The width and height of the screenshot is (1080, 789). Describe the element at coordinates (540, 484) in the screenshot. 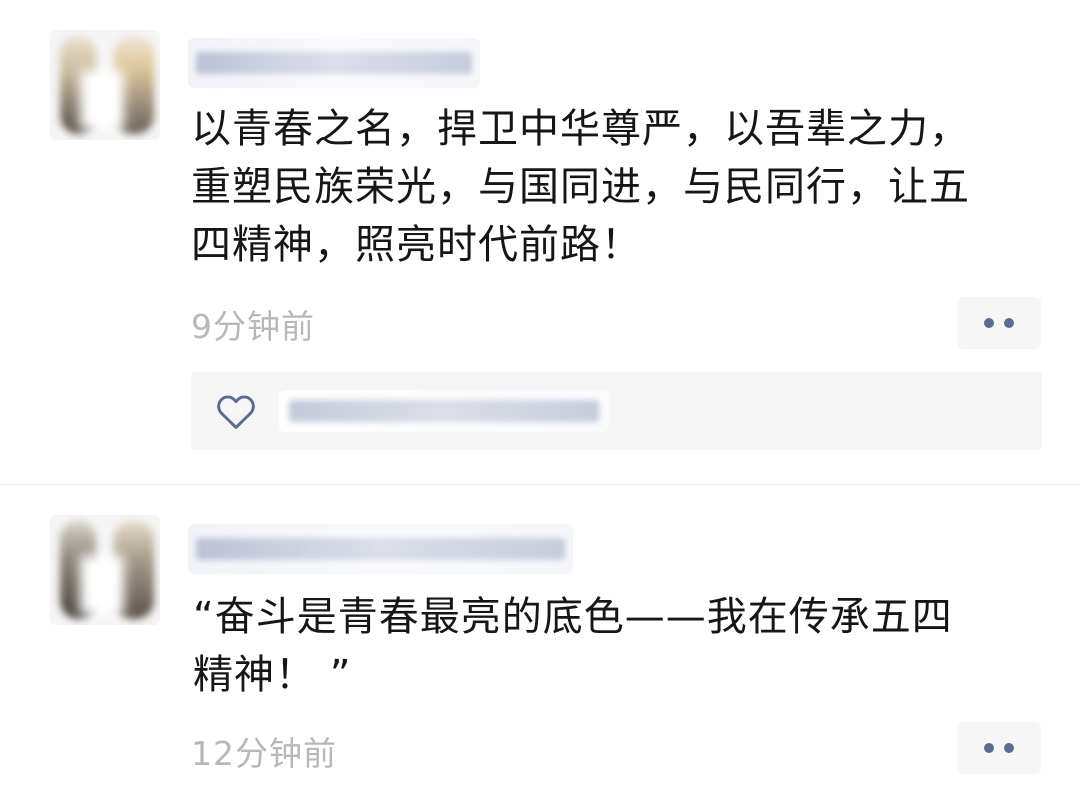

I see `divider` at that location.